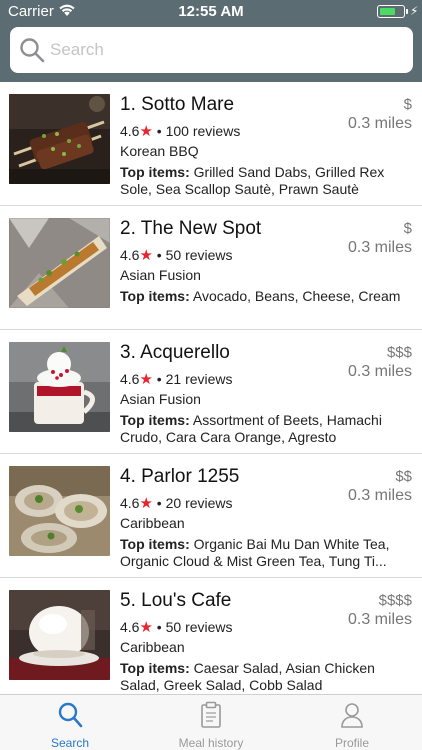 Image resolution: width=422 pixels, height=750 pixels. I want to click on restaurant-name: 3. Acquerello, so click(175, 352).